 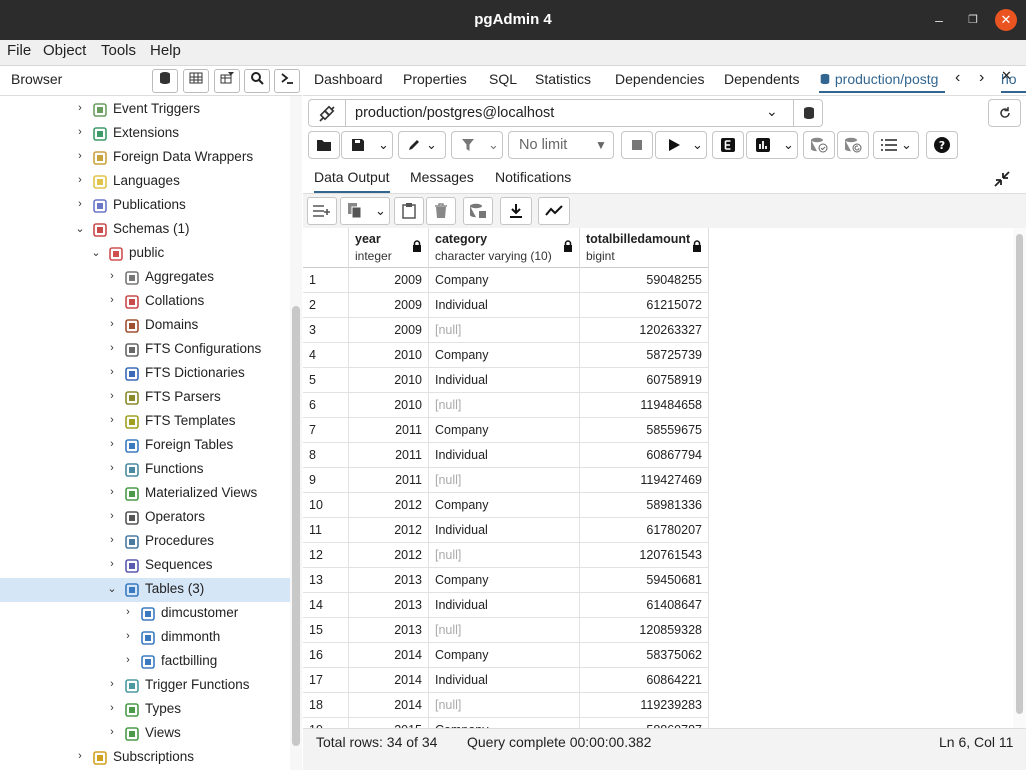 What do you see at coordinates (145, 686) in the screenshot?
I see `tree-item: › Trigger Functions` at bounding box center [145, 686].